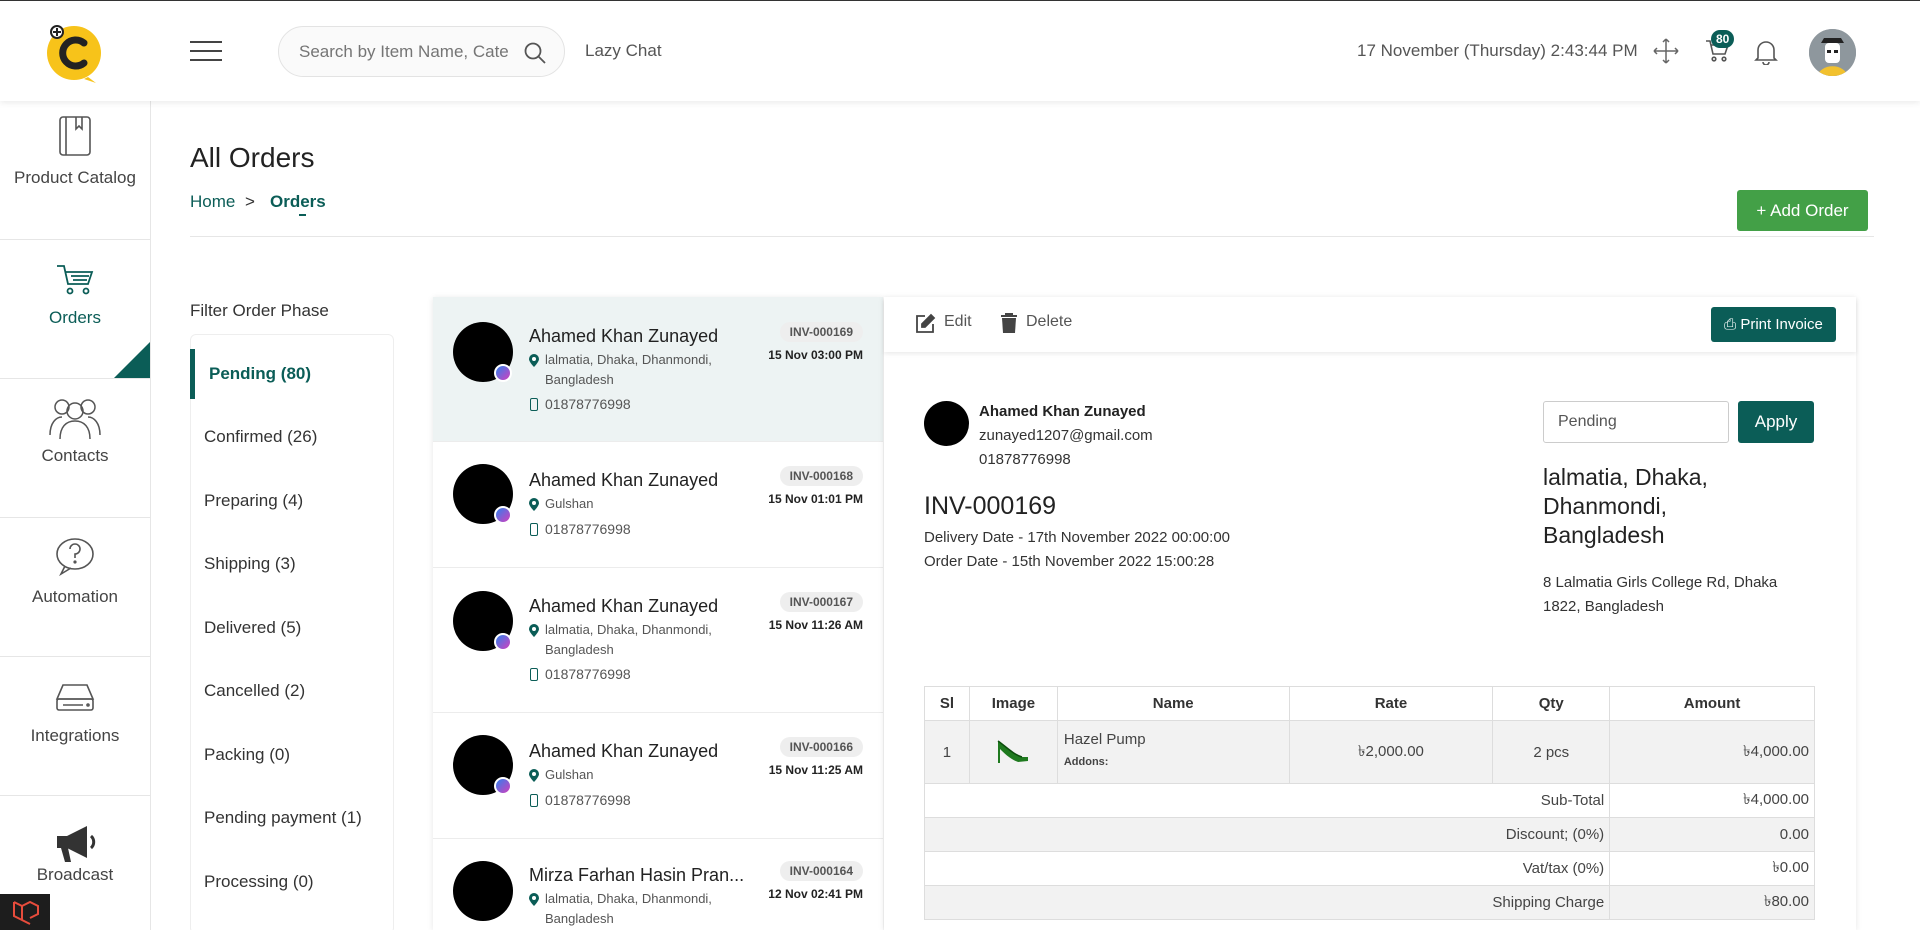  Describe the element at coordinates (1086, 762) in the screenshot. I see `item-addons: Addons:` at that location.